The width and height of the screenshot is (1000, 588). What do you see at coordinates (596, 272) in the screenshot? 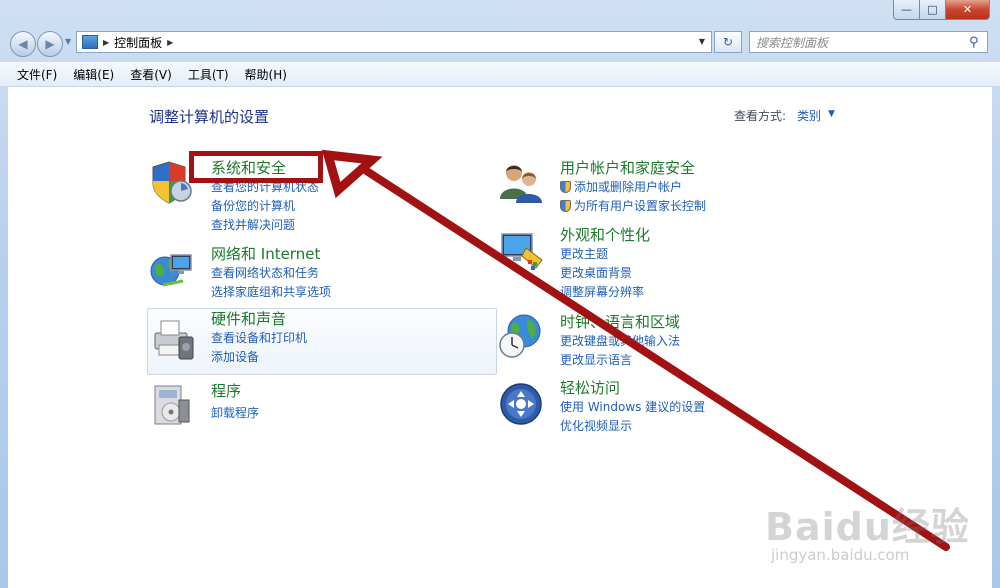
I see `link-desktop-background: 更改桌面背景` at bounding box center [596, 272].